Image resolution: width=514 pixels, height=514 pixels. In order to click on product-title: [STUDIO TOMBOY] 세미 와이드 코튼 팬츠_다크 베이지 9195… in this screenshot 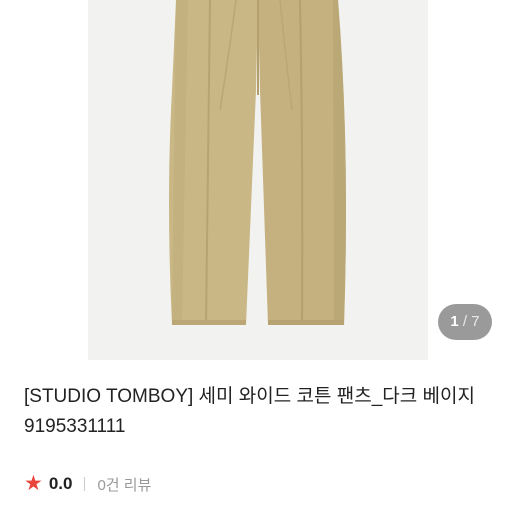, I will do `click(249, 411)`.